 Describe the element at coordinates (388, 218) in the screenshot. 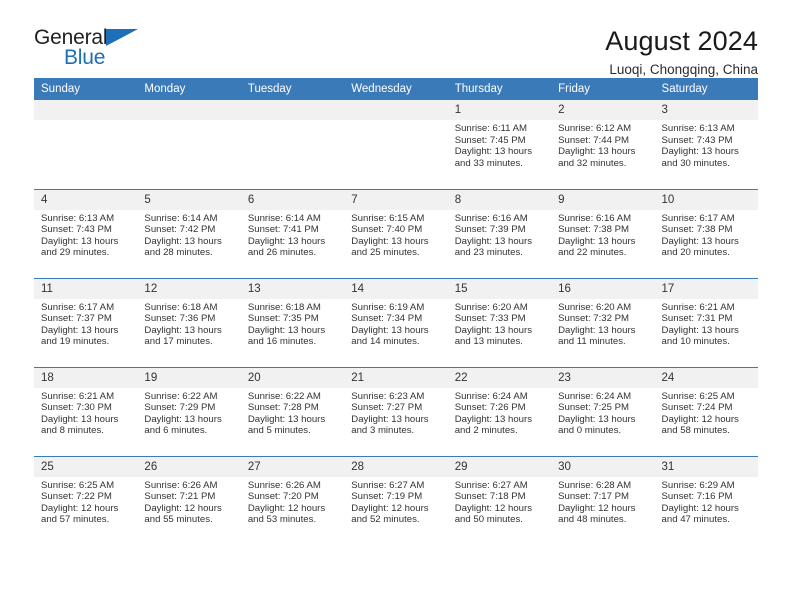

I see `sunrise-text: Sunrise: 6:15 AM` at that location.